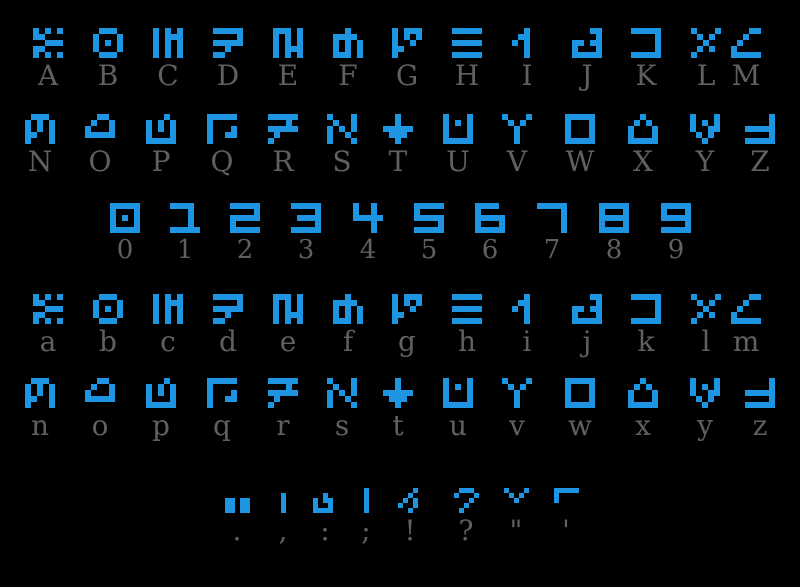 This screenshot has width=800, height=587. Describe the element at coordinates (552, 250) in the screenshot. I see `glyph-label: 7` at that location.